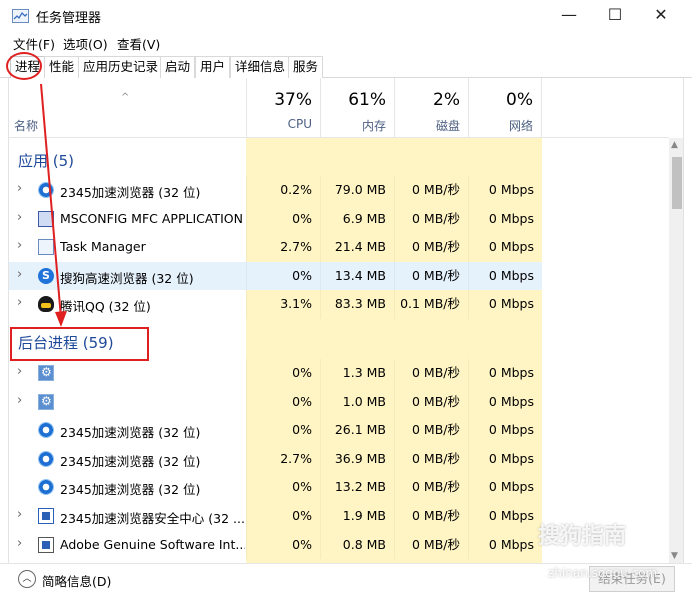 This screenshot has height=610, width=692. What do you see at coordinates (69, 18) in the screenshot?
I see `window-title: 任务管理器` at bounding box center [69, 18].